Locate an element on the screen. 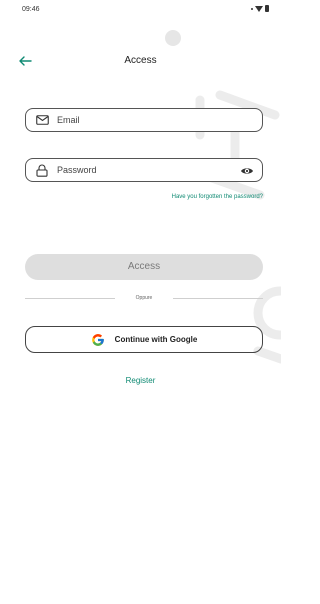  or-divider: Oppure is located at coordinates (144, 298).